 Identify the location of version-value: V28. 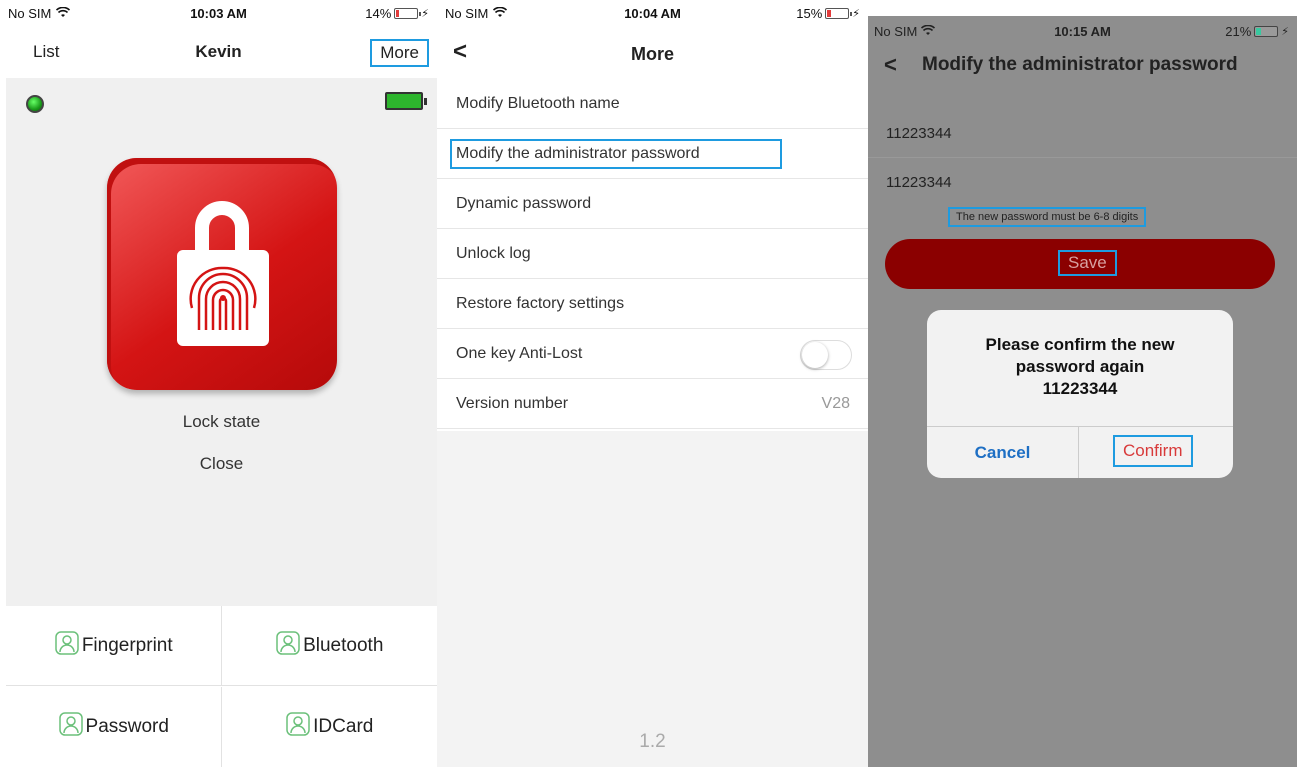
(835, 403).